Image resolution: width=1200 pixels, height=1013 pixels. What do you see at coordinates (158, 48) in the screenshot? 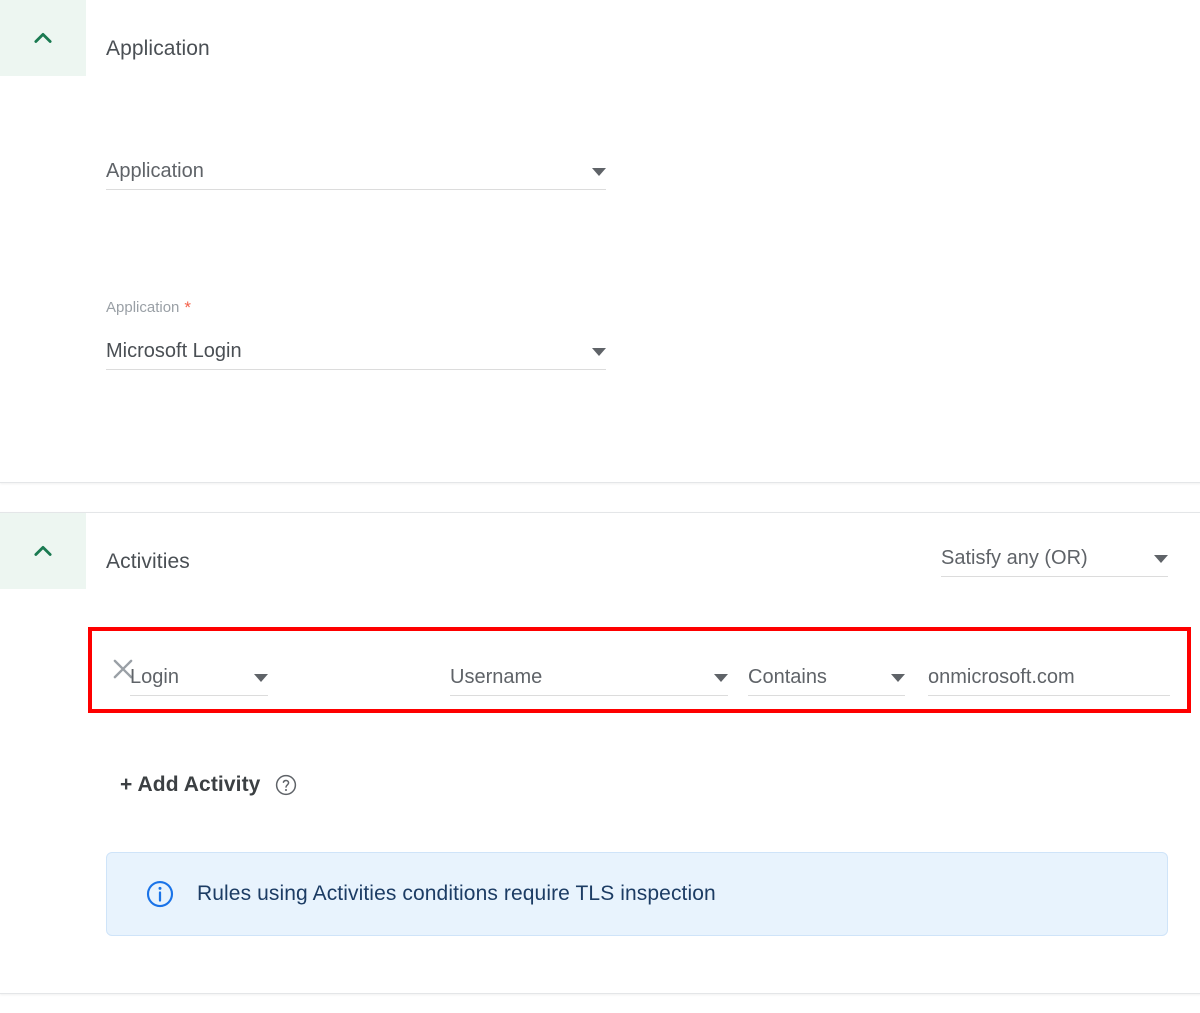
I see `application-section-title: Application` at bounding box center [158, 48].